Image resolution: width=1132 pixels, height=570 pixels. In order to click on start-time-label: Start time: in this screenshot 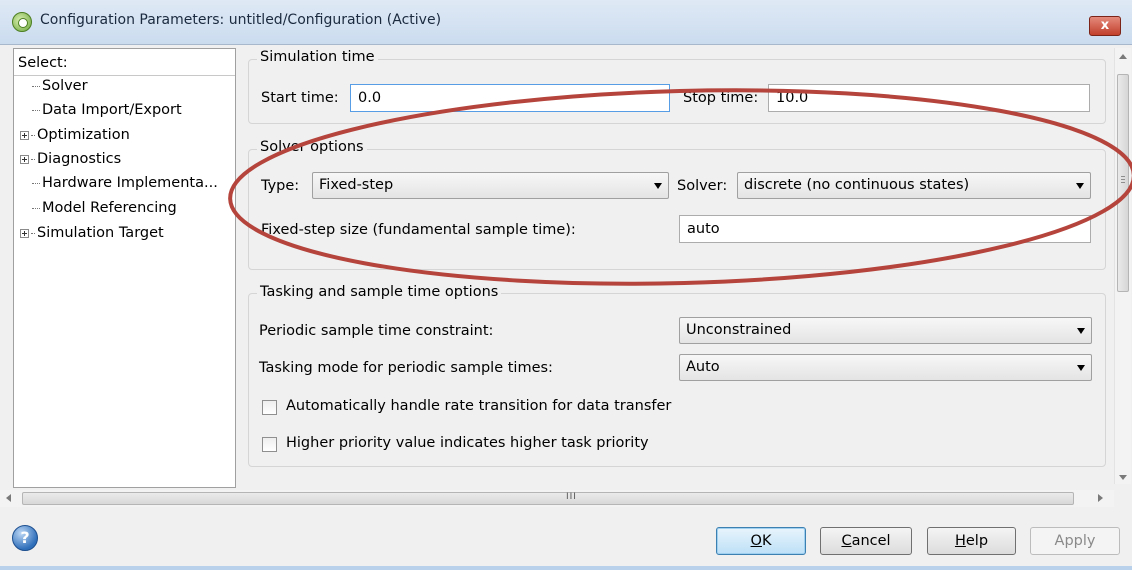, I will do `click(300, 98)`.